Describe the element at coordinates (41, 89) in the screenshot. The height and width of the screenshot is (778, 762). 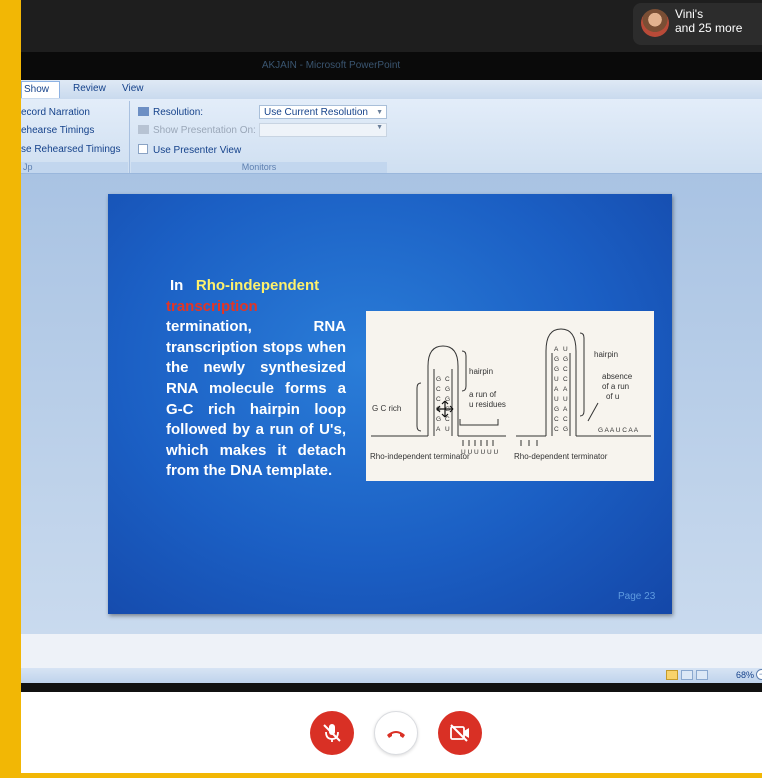
I see `tab-slide-show: Show` at that location.